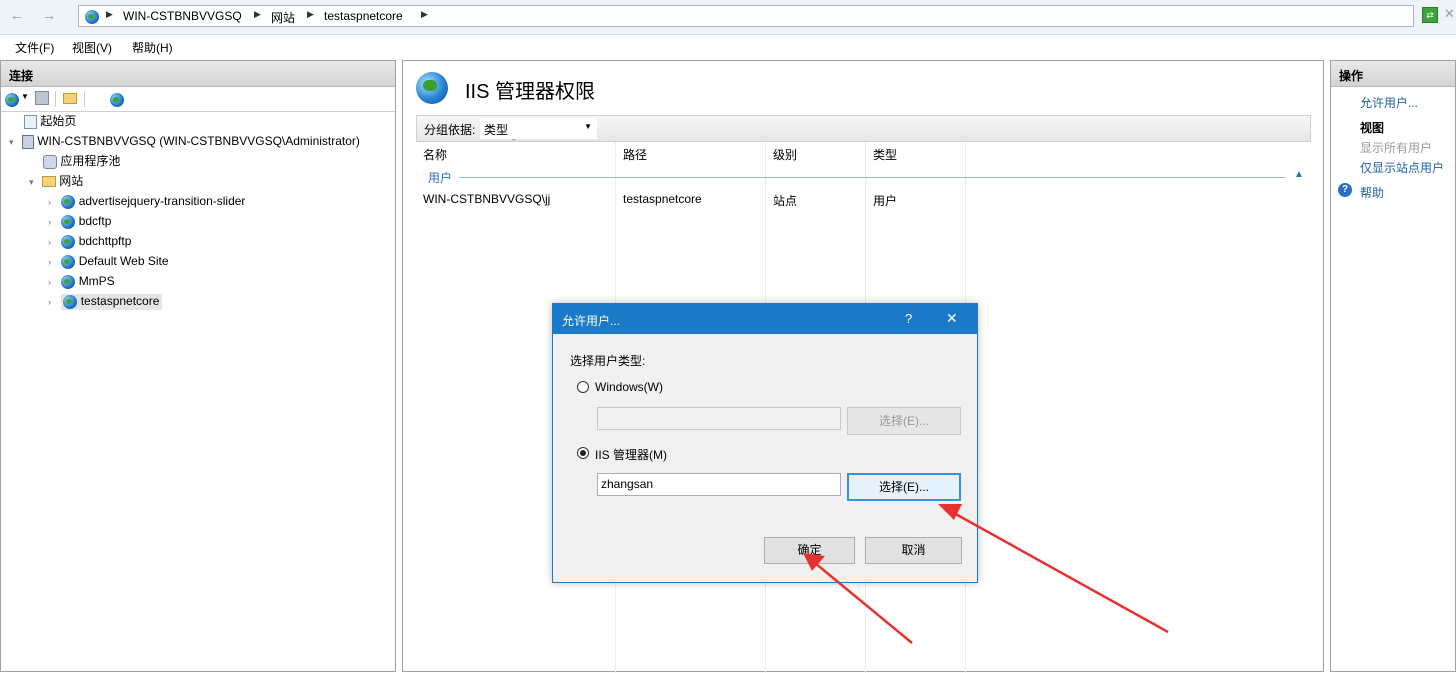 The height and width of the screenshot is (673, 1456). What do you see at coordinates (858, 598) in the screenshot?
I see `arrow-to-ok-button` at bounding box center [858, 598].